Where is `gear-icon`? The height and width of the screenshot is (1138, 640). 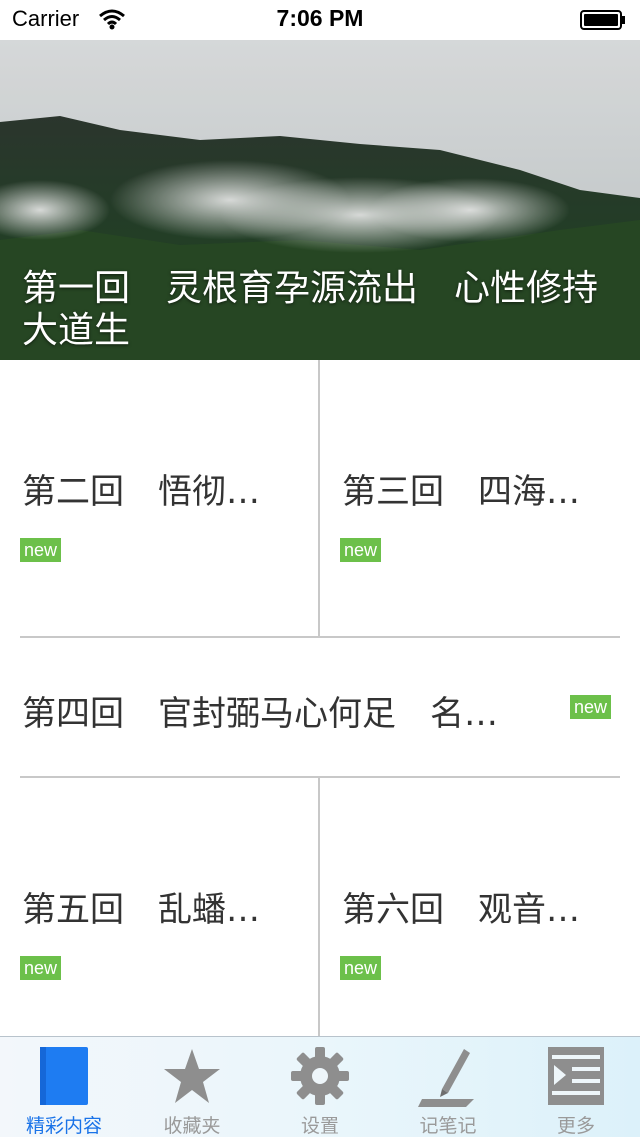
gear-icon is located at coordinates (320, 1076).